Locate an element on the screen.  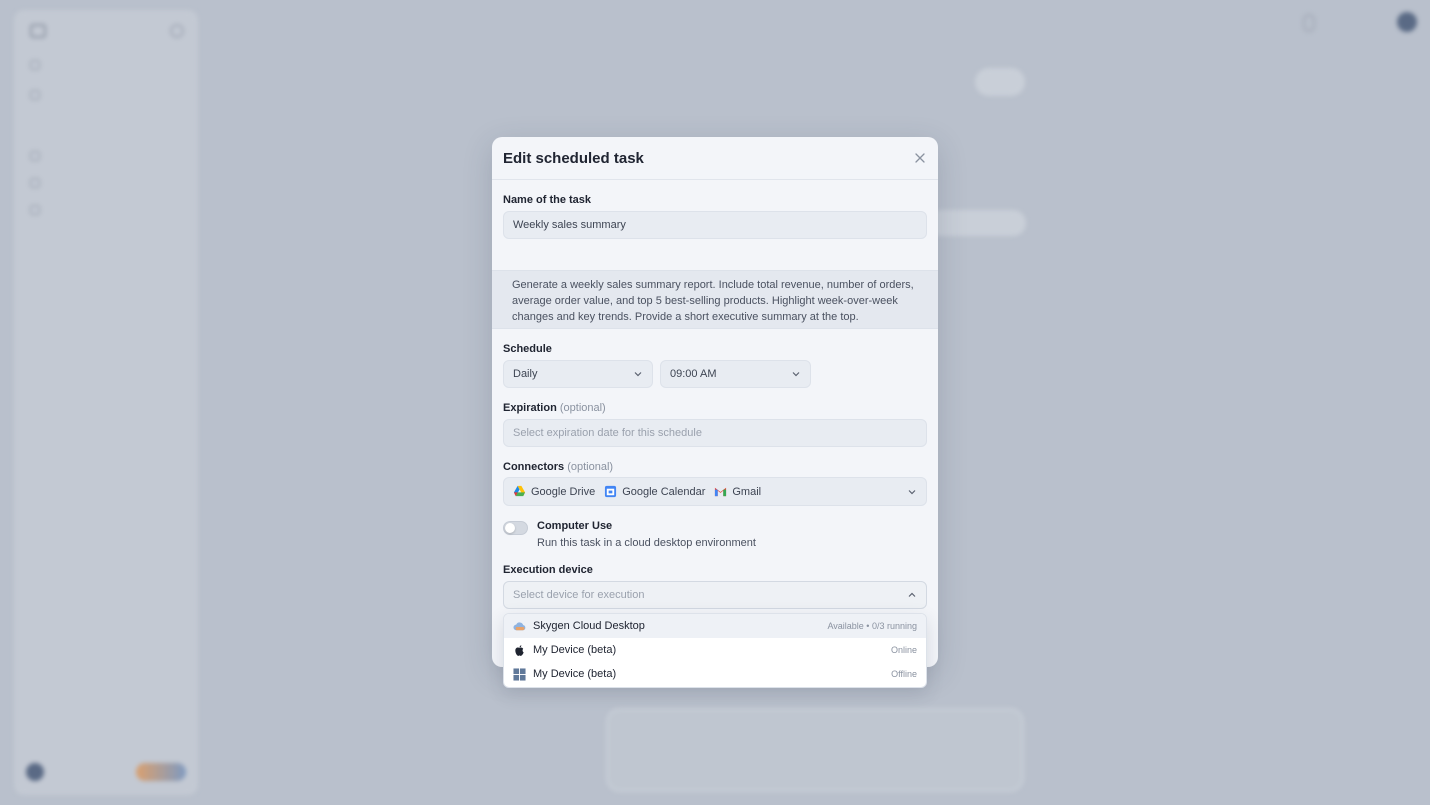
task-name-input: Weekly sales summary is located at coordinates (715, 225).